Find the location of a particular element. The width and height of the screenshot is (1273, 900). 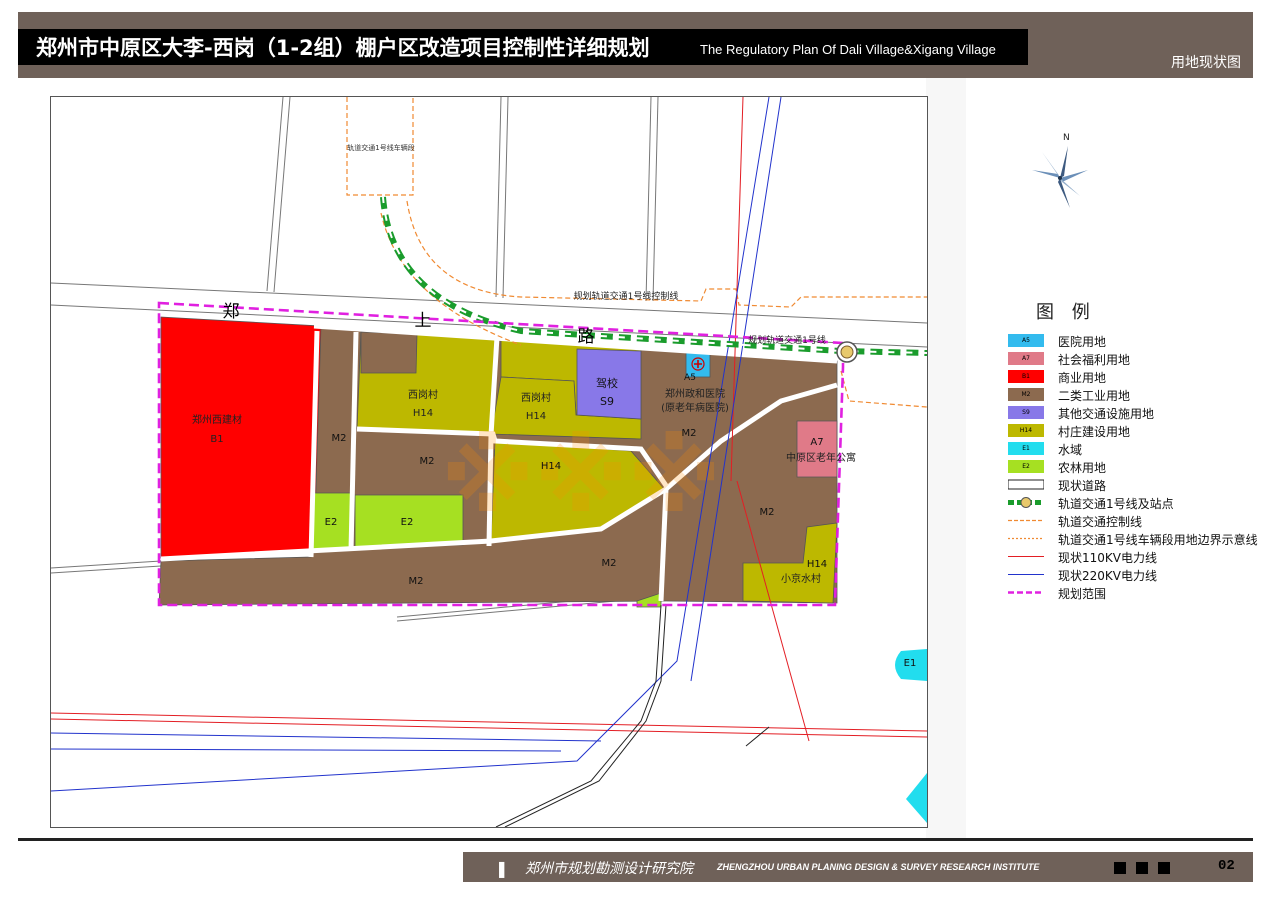

legend-item-boundary: 规划范围 is located at coordinates (1128, 593).